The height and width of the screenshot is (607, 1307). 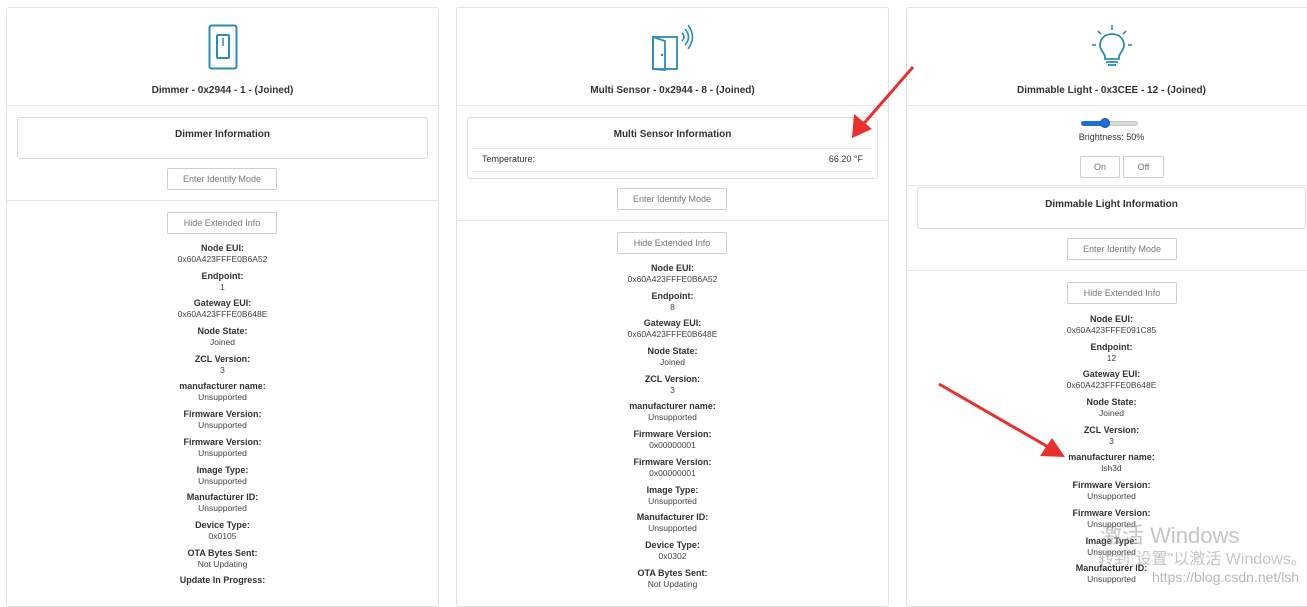 I want to click on extended-info-item: Endpoint: 12, so click(x=1107, y=356).